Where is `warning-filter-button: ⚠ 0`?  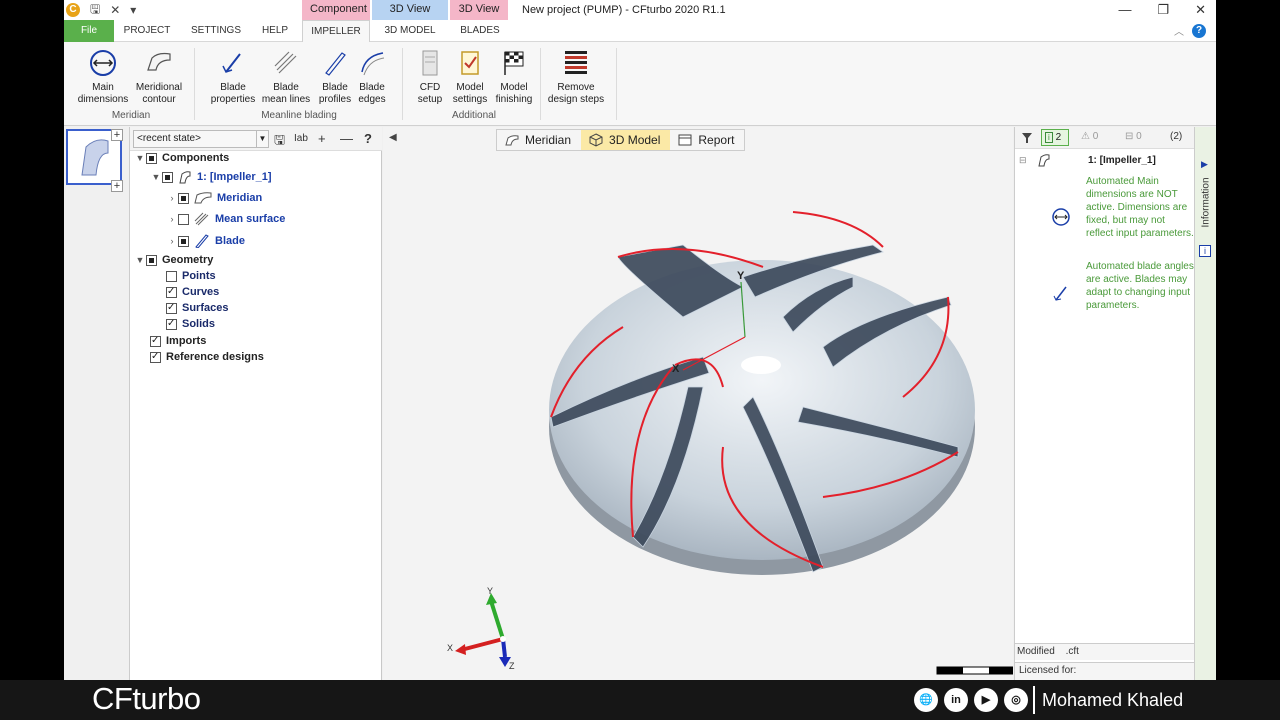 warning-filter-button: ⚠ 0 is located at coordinates (1089, 136).